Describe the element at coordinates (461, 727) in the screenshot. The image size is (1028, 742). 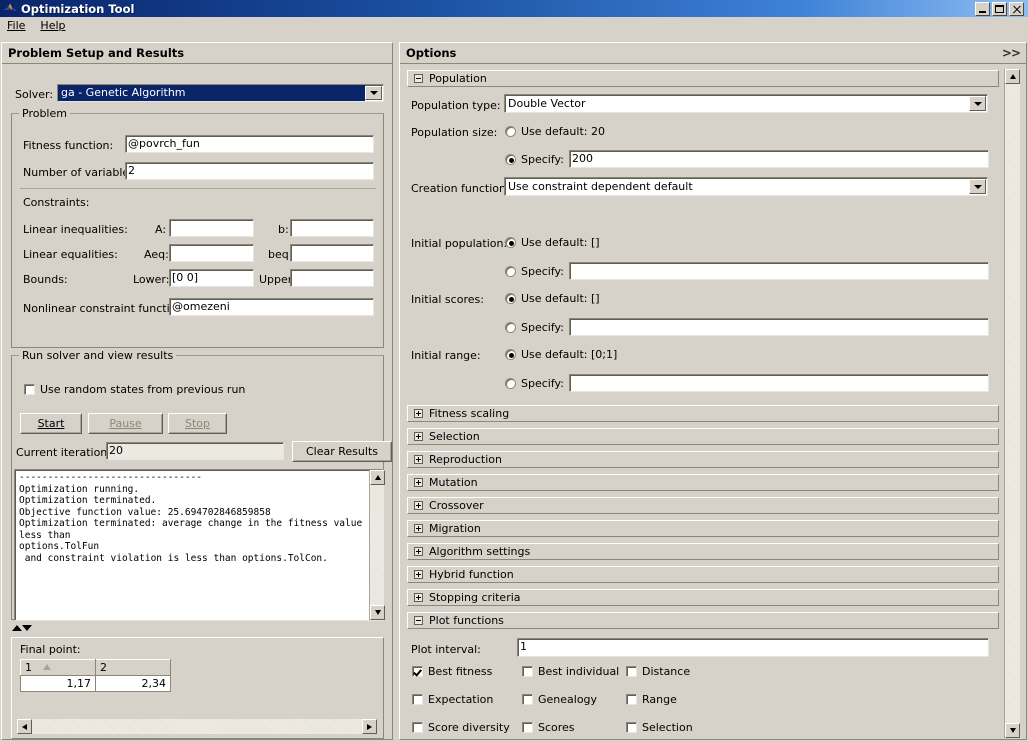
I see `checkbox-score-diversity: Score diversity` at that location.